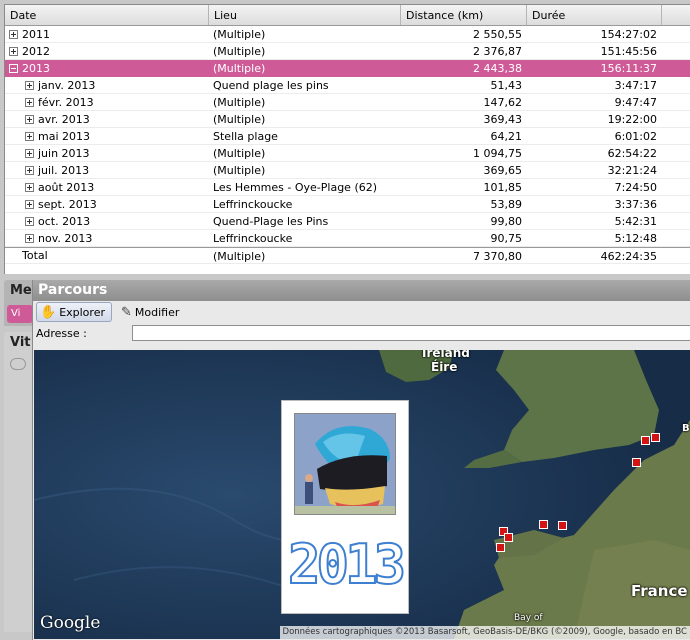 Image resolution: width=690 pixels, height=640 pixels. I want to click on total-lieu: (Multiple), so click(239, 256).